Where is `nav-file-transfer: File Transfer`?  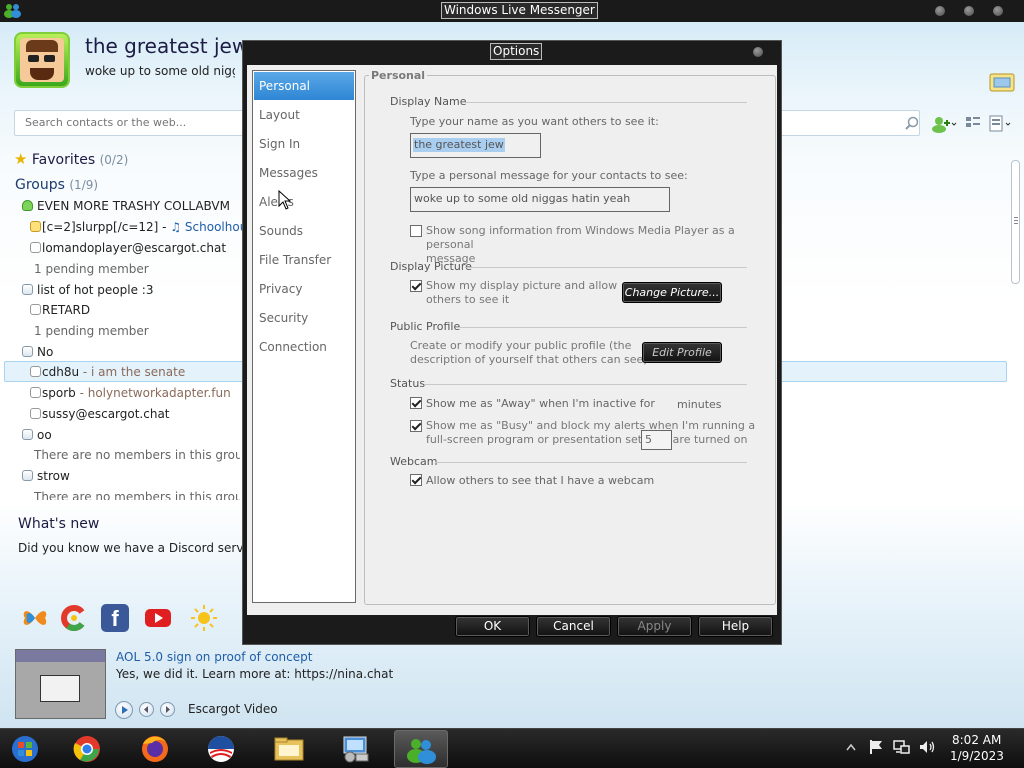
nav-file-transfer: File Transfer is located at coordinates (304, 260).